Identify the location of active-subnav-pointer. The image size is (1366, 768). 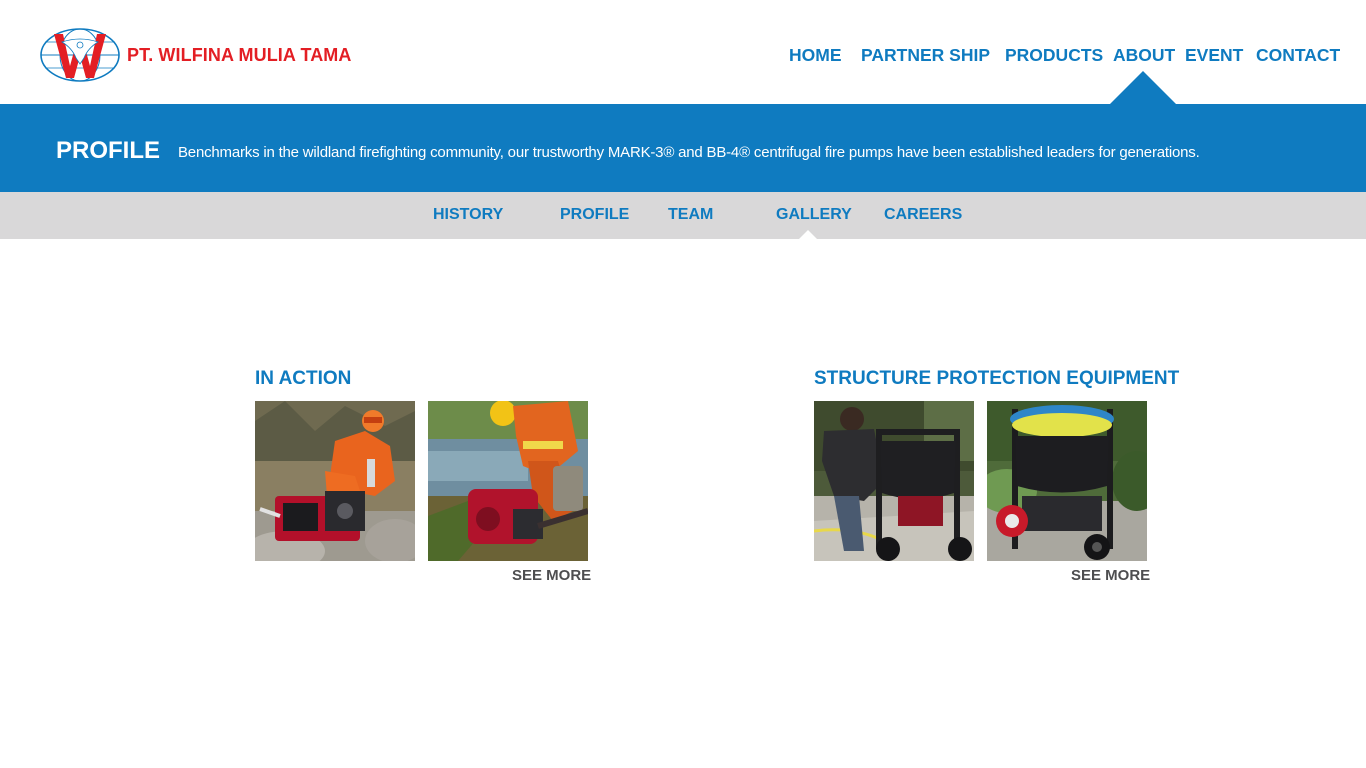
(808, 234).